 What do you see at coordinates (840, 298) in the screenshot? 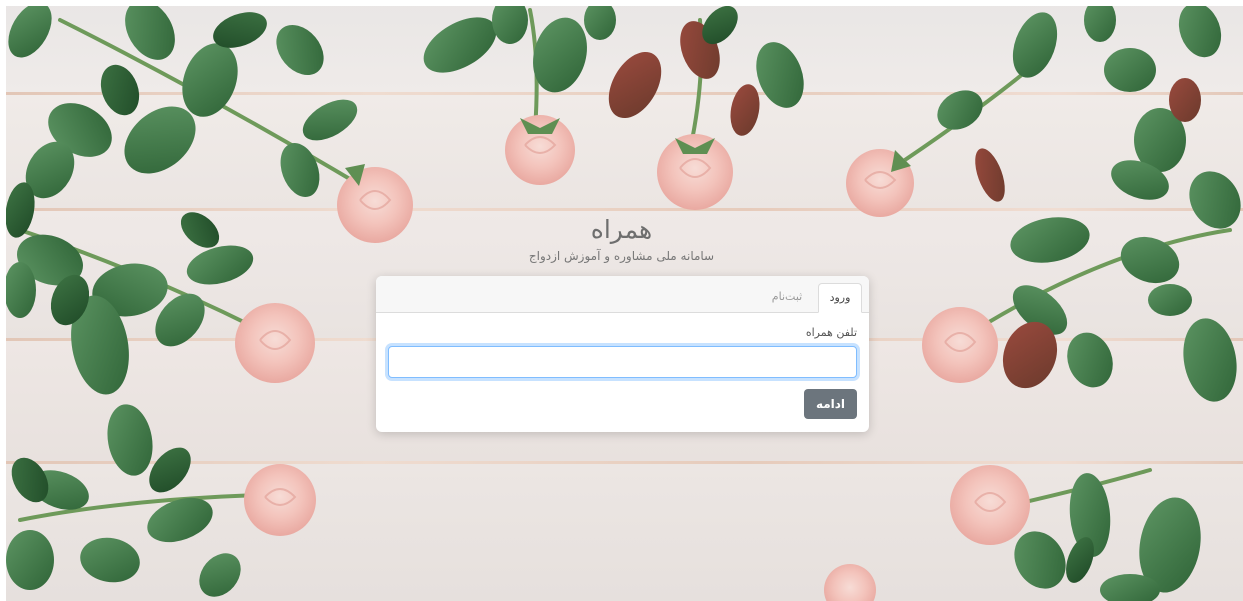
I see `tab-login: ورود` at bounding box center [840, 298].